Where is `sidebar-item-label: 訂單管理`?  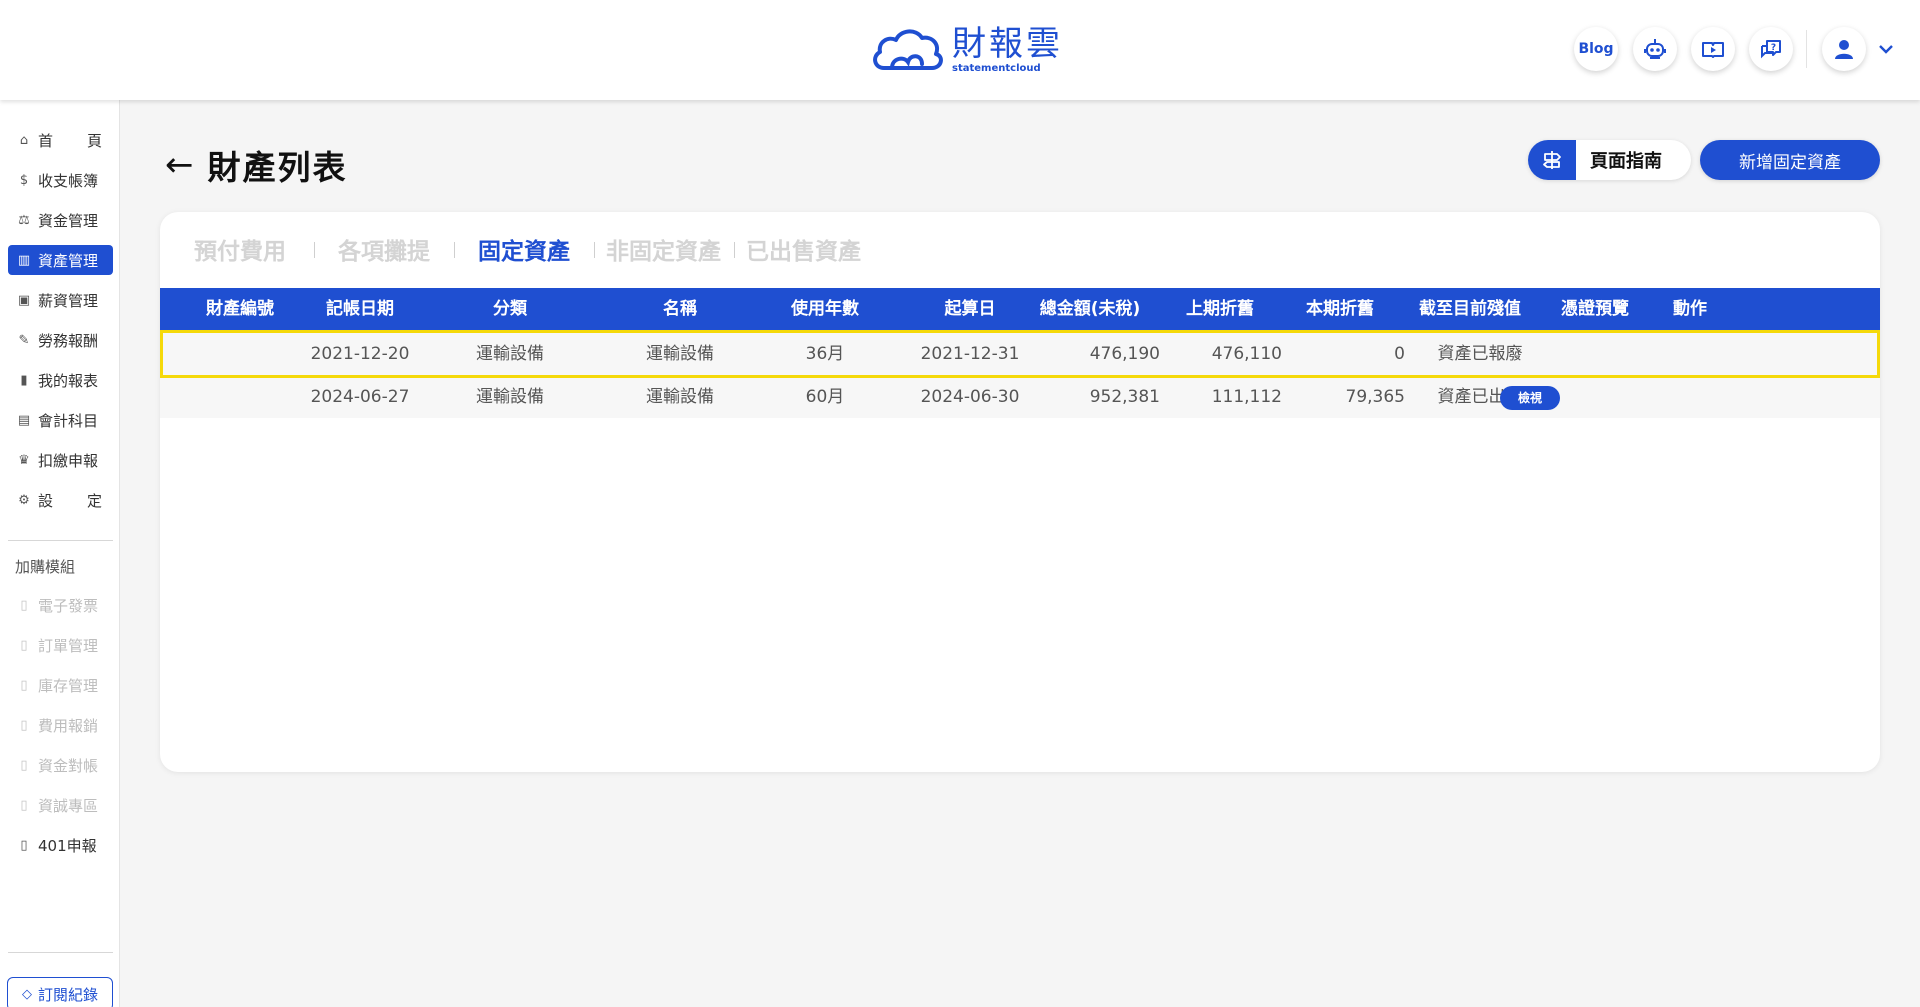 sidebar-item-label: 訂單管理 is located at coordinates (68, 645).